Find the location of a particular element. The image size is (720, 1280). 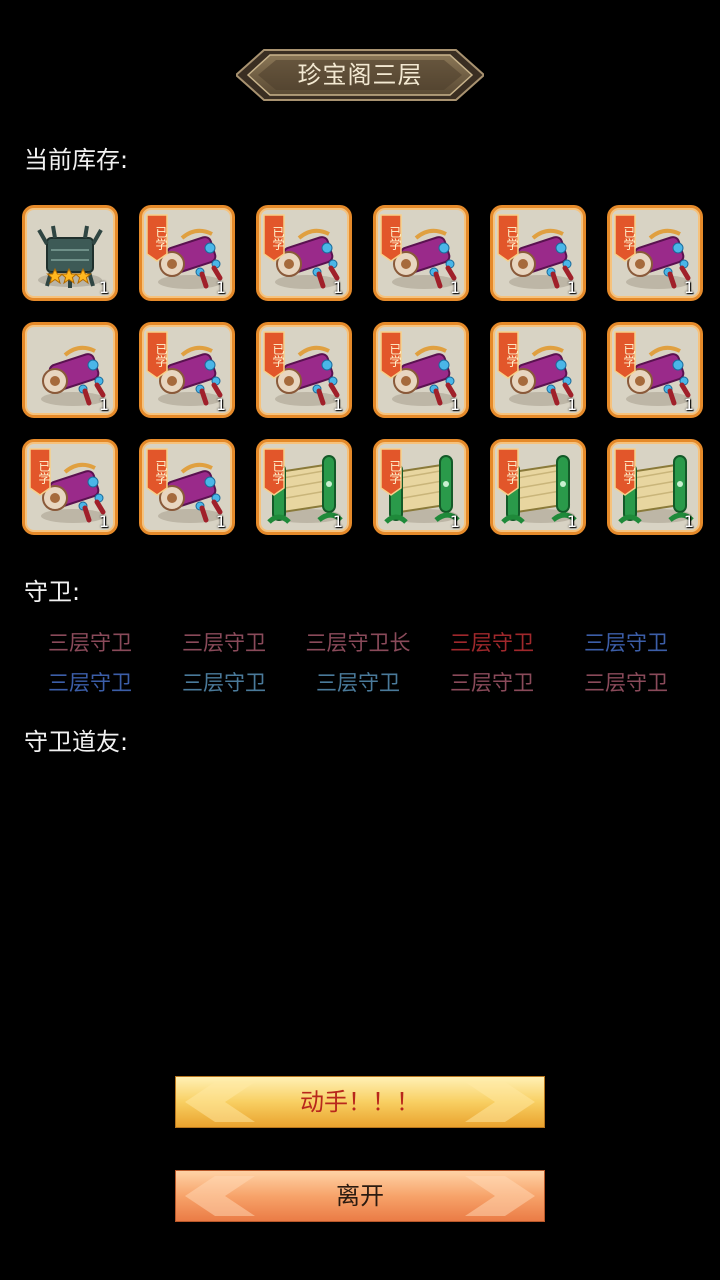

guard-label: 守卫: is located at coordinates (52, 592).